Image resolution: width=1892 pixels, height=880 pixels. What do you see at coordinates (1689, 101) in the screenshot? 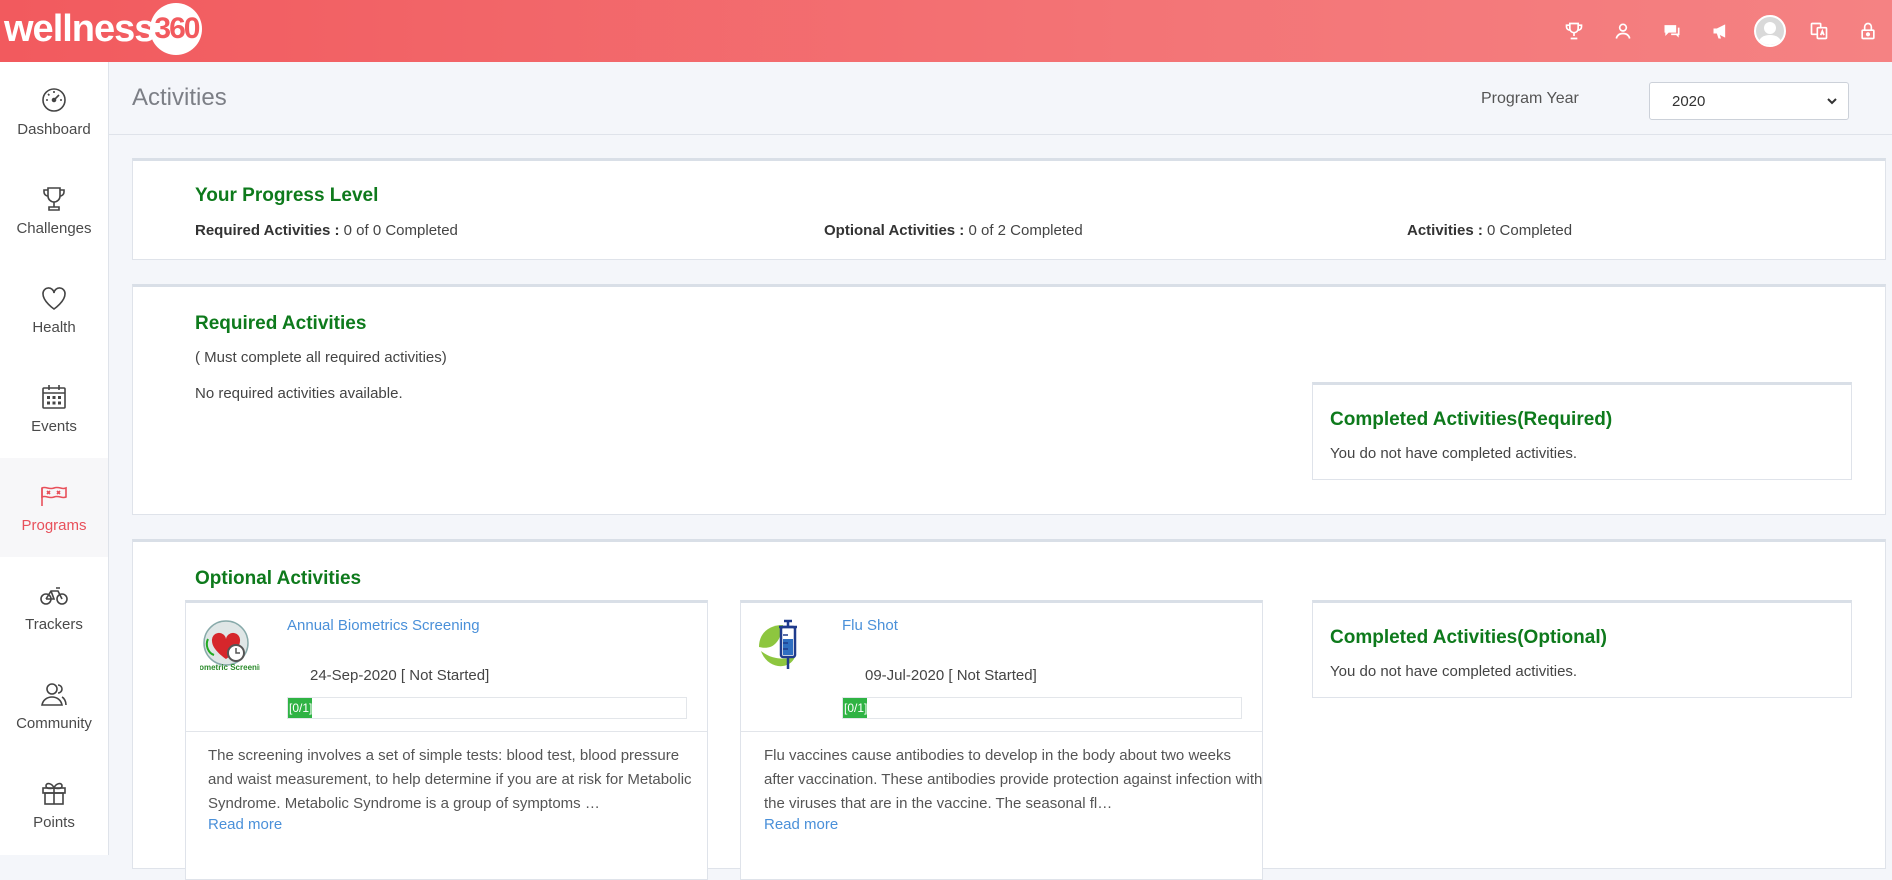
I see `program-year-value: 2020` at bounding box center [1689, 101].